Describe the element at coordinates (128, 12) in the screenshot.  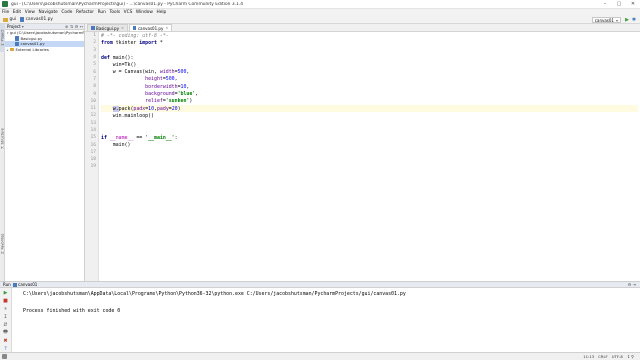
I see `menu-vcs: VCS` at that location.